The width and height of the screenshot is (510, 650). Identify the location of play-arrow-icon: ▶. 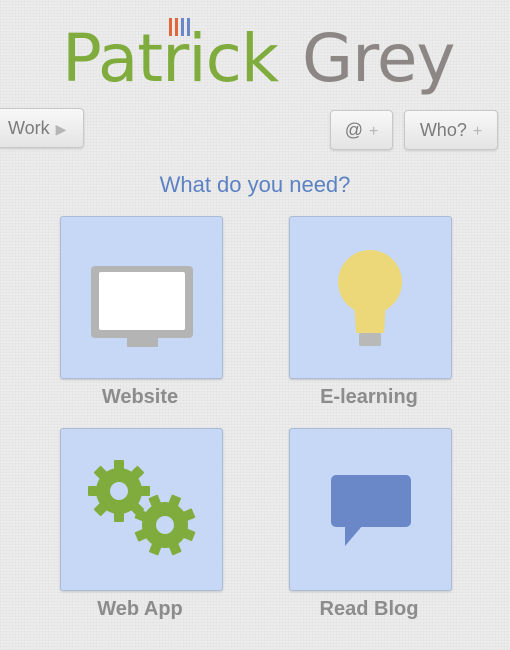
(61, 129).